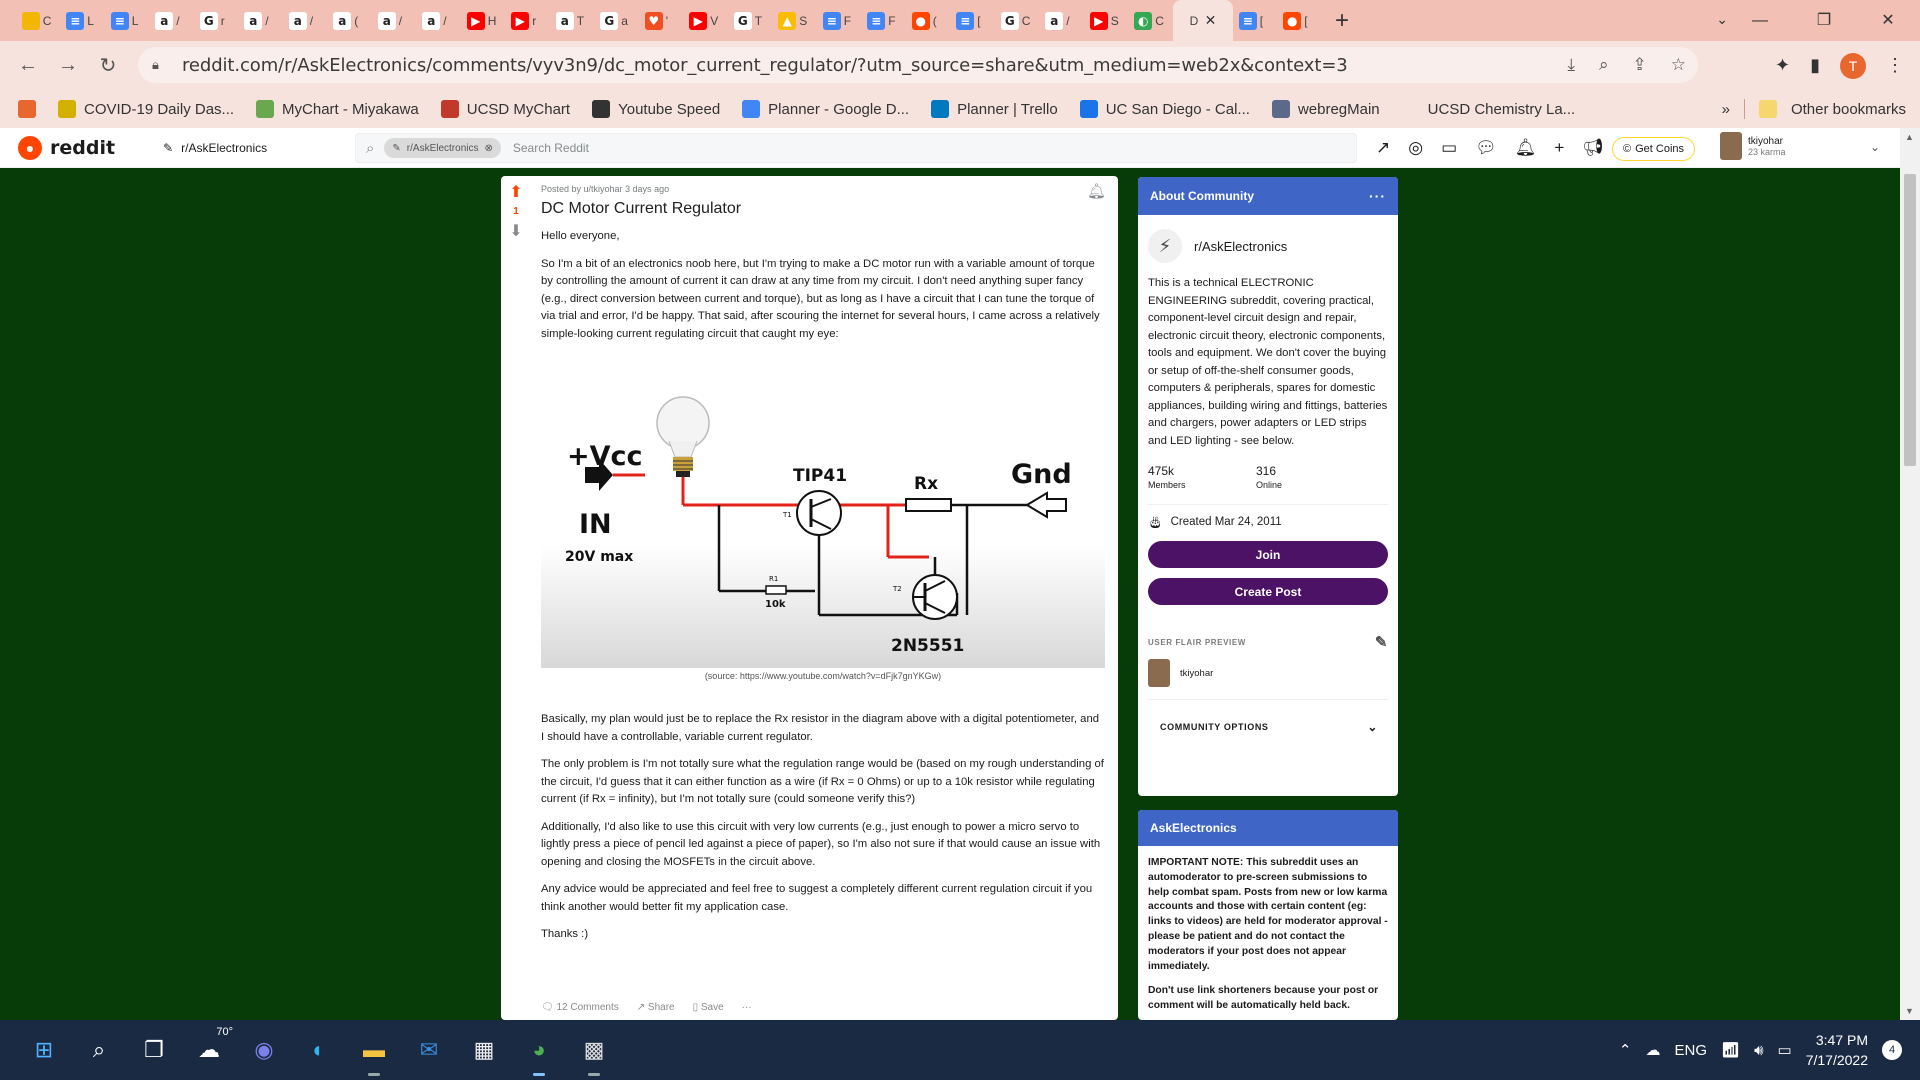  What do you see at coordinates (1325, 109) in the screenshot?
I see `bookmark-item: webregMain` at bounding box center [1325, 109].